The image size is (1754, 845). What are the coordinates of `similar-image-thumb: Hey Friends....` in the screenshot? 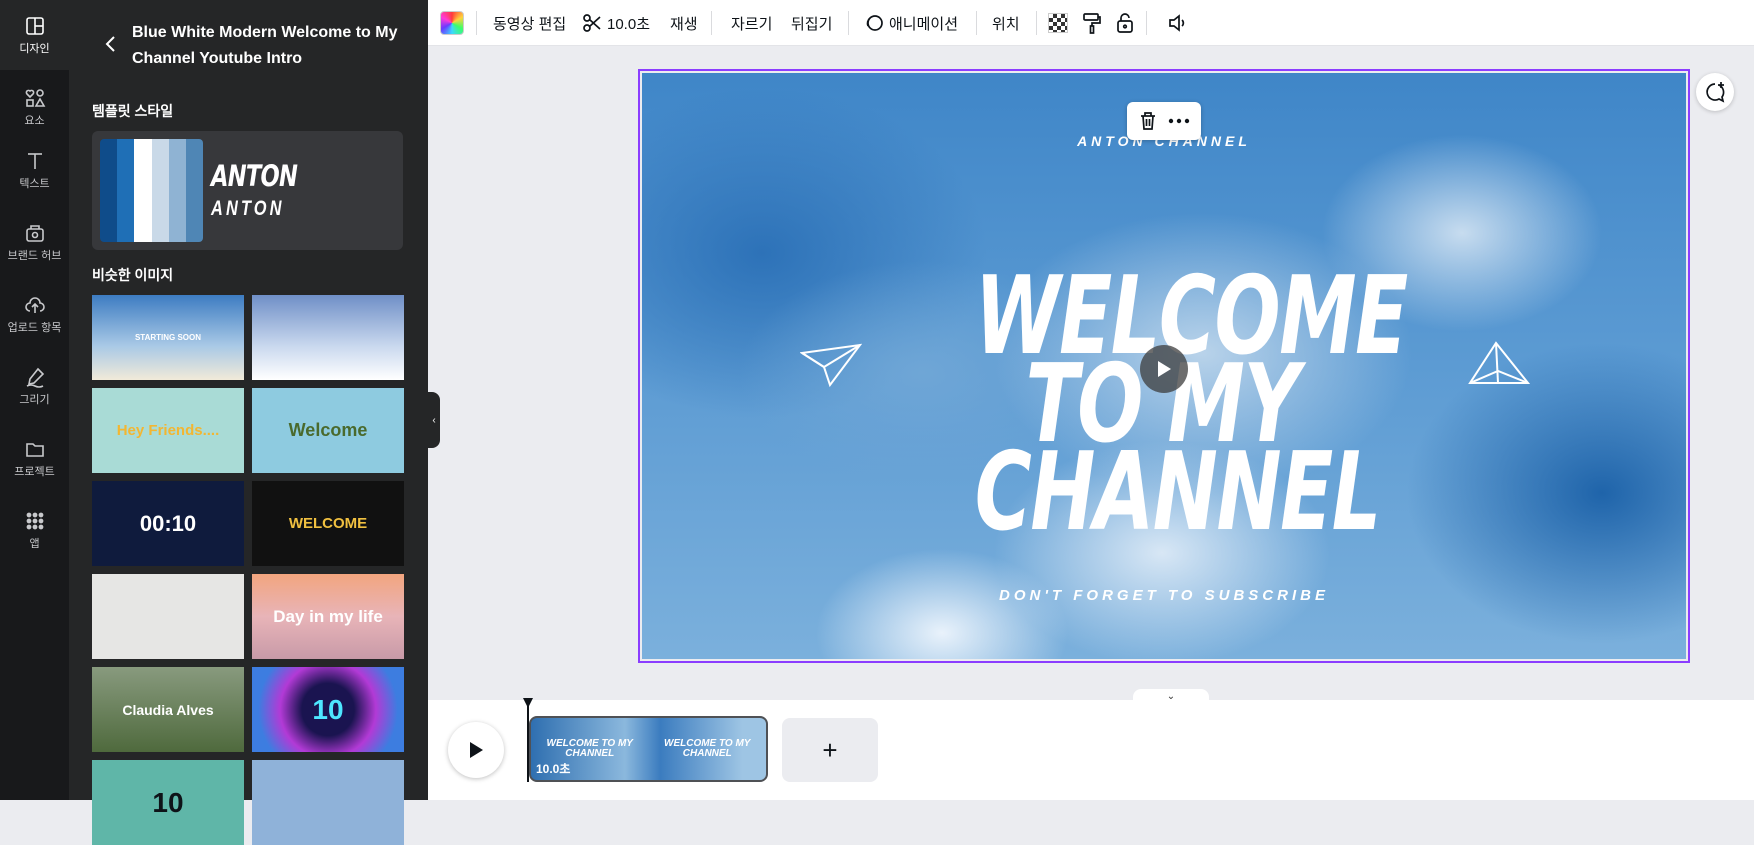 It's located at (168, 430).